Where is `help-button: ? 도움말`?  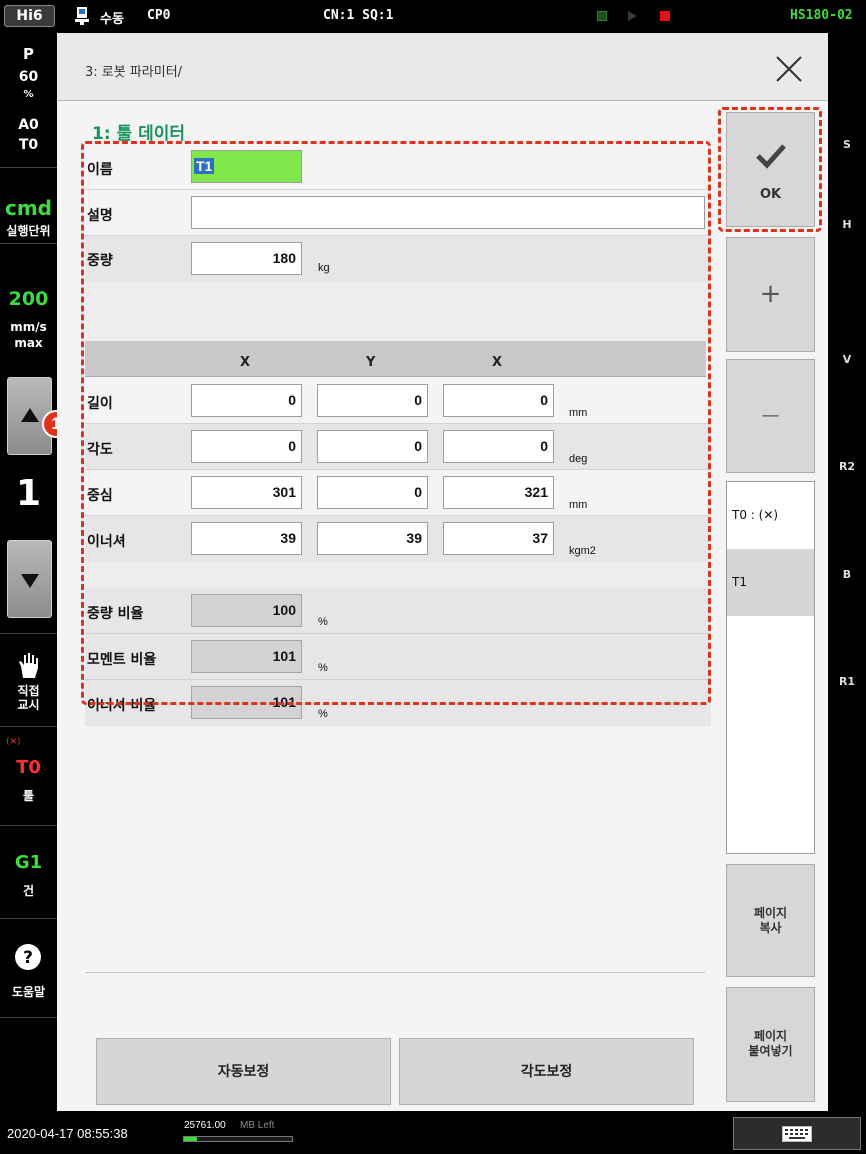
help-button: ? 도움말 is located at coordinates (28, 968).